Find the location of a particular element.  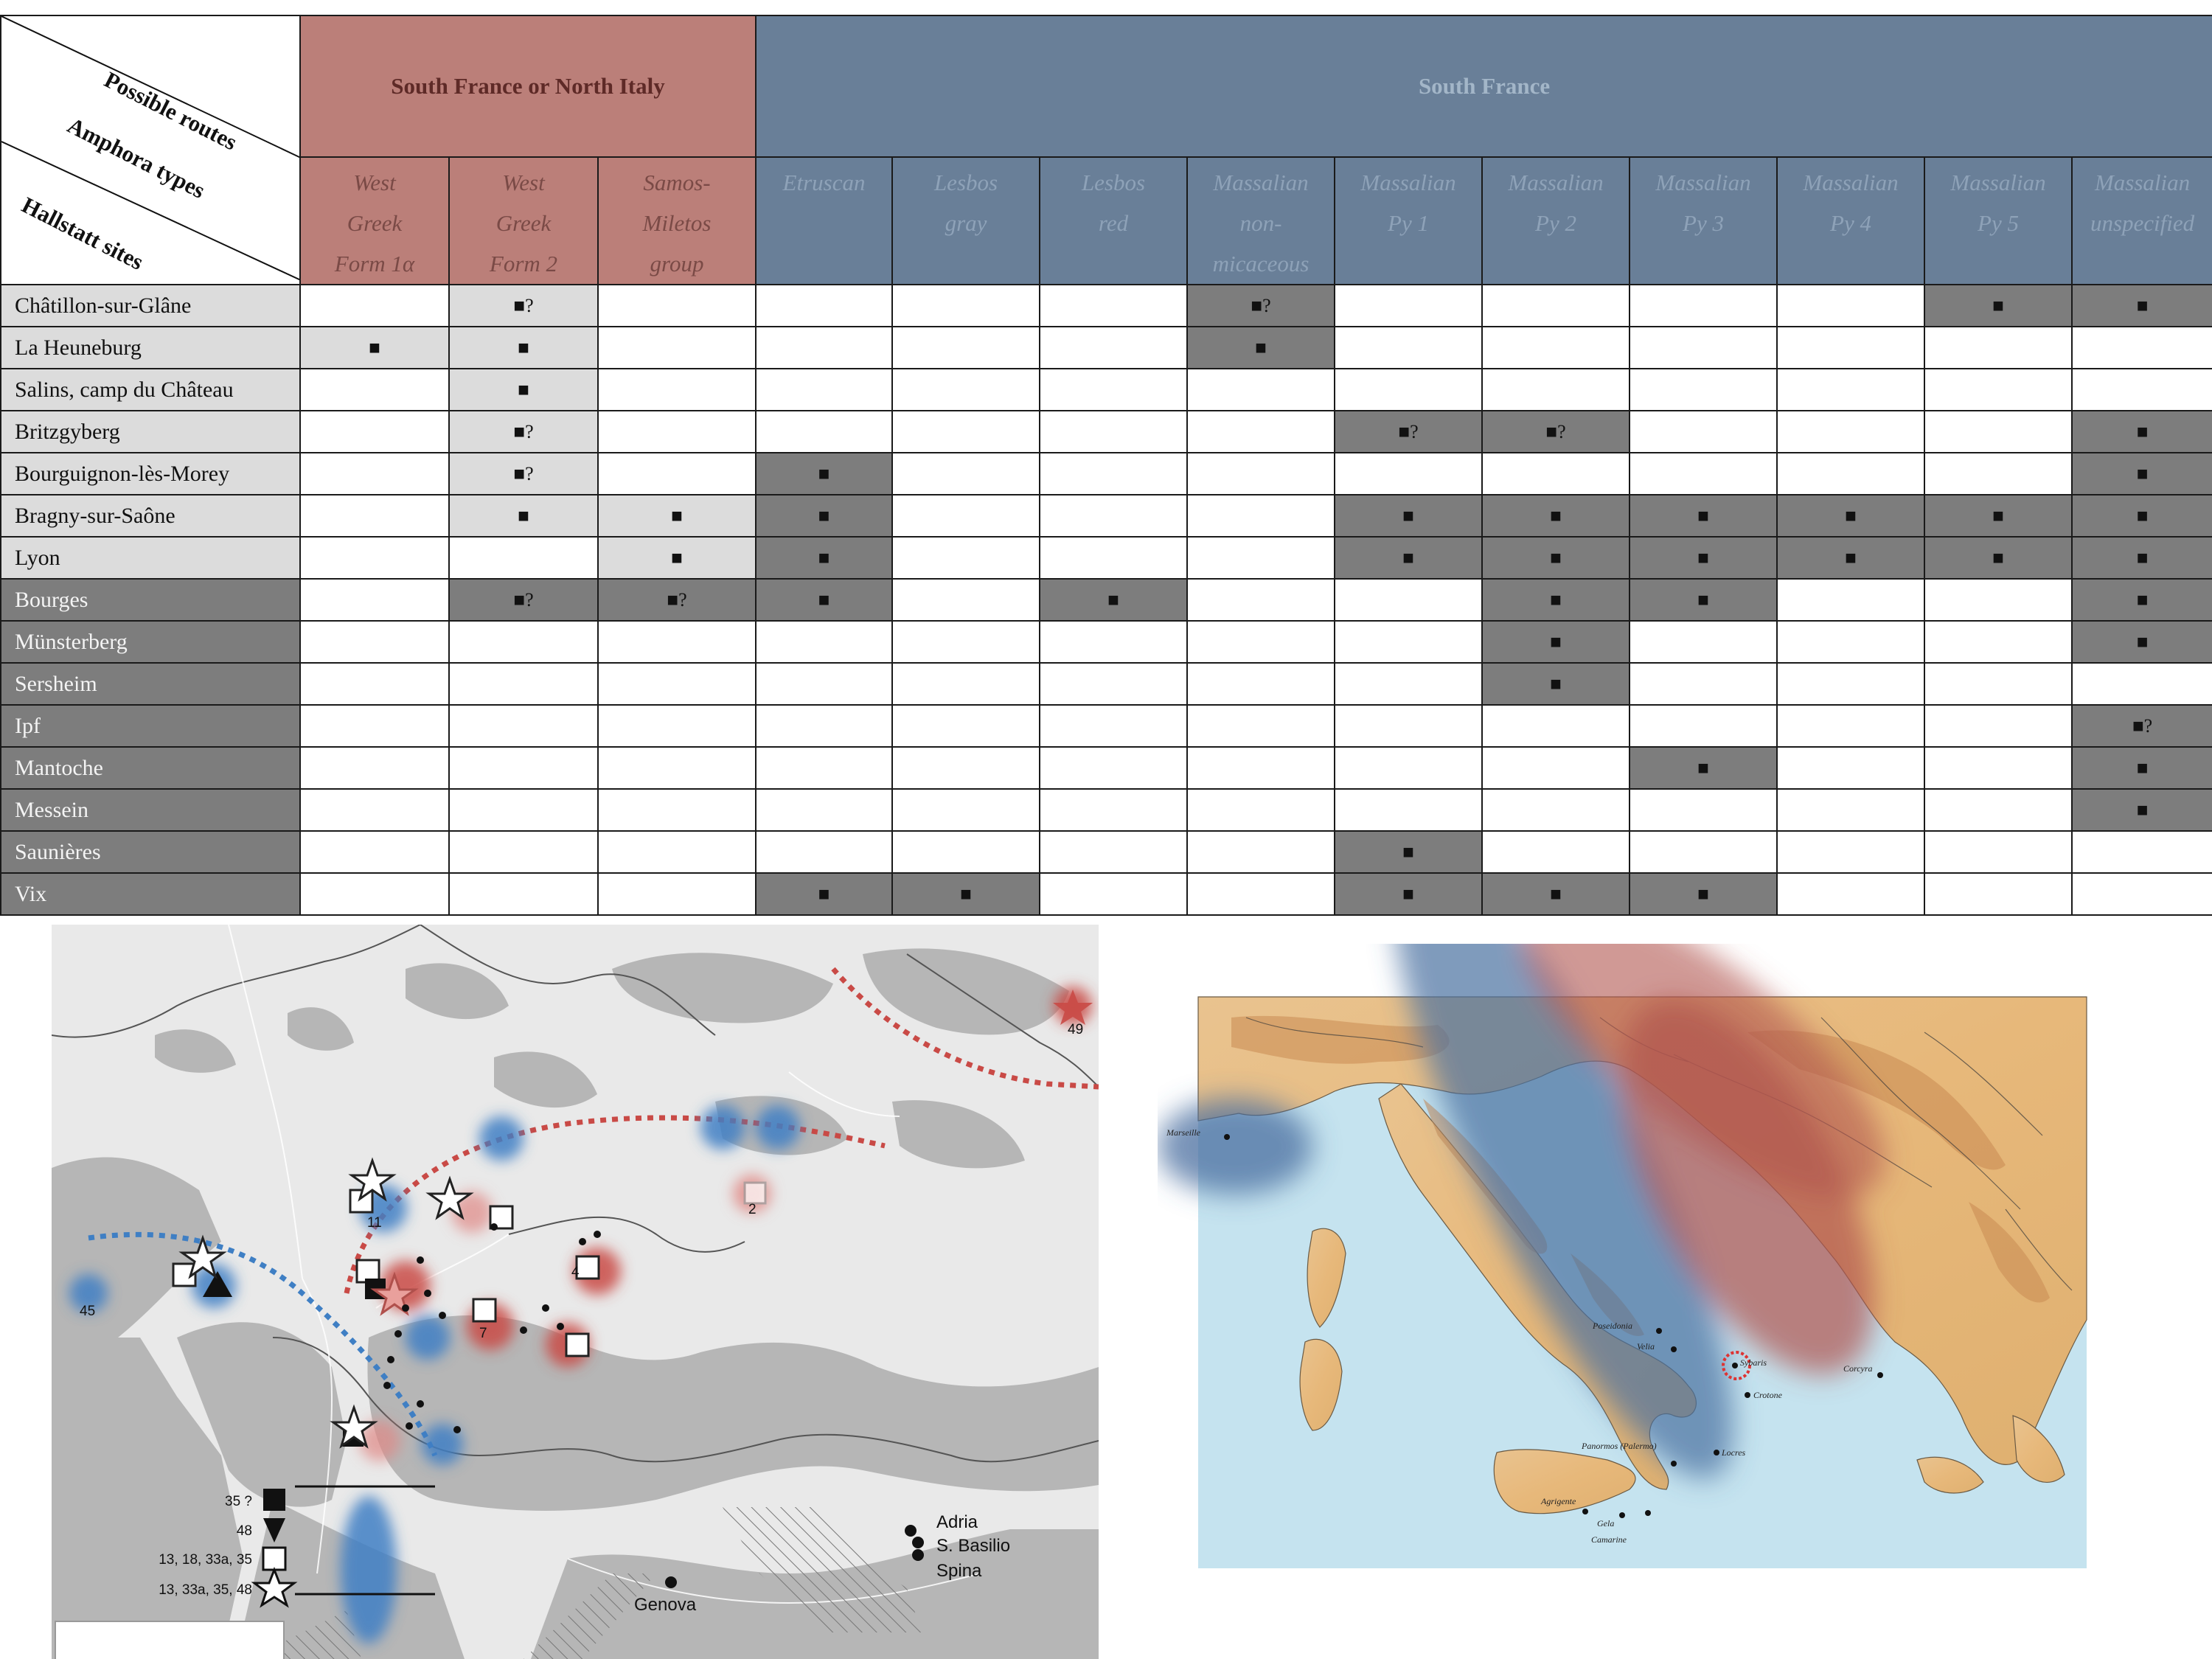

marseille-overlay is located at coordinates (1235, 1146).